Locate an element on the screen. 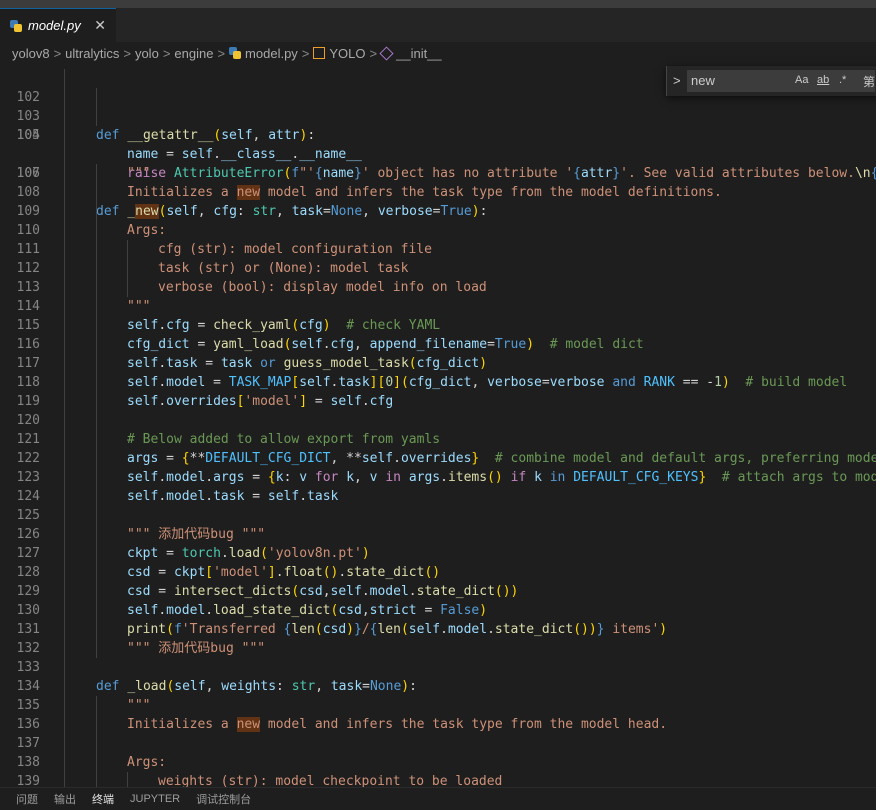 This screenshot has height=810, width=876. regex-button: .* is located at coordinates (842, 80).